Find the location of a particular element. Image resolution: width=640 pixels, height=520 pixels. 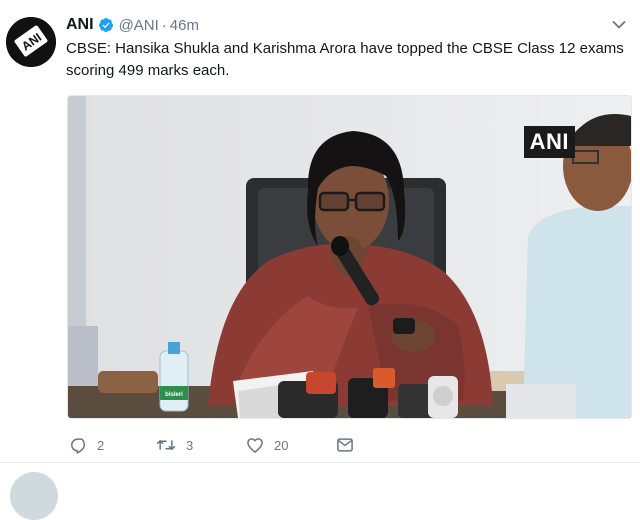

ani-watermark: ANI is located at coordinates (549, 142).